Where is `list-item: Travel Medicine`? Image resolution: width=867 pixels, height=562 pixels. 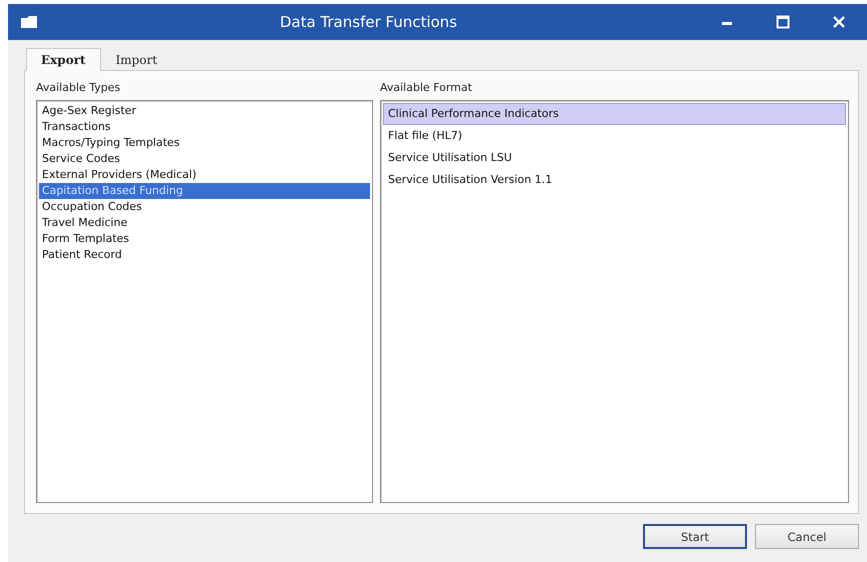 list-item: Travel Medicine is located at coordinates (204, 223).